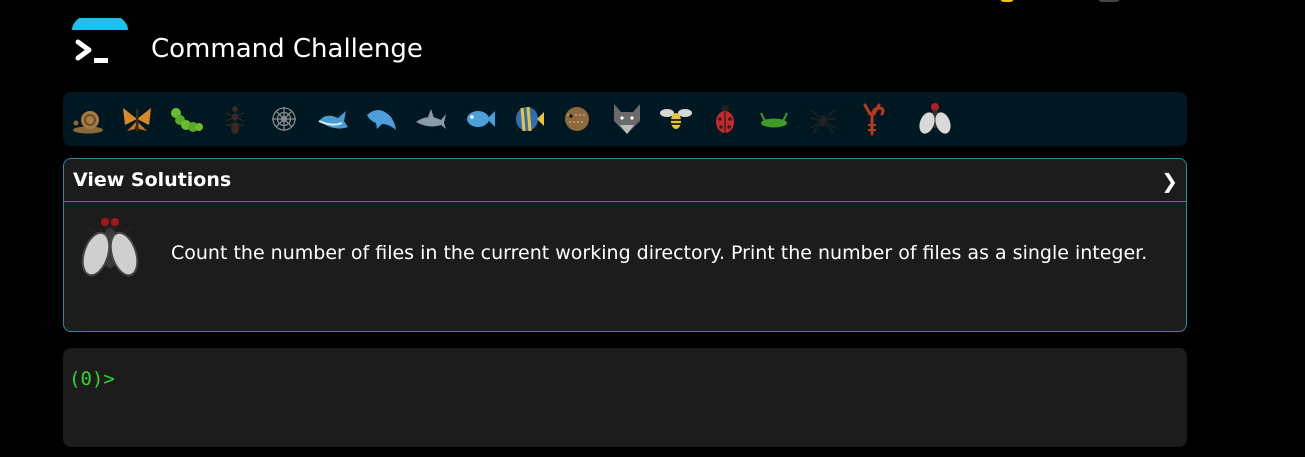  Describe the element at coordinates (872, 119) in the screenshot. I see `scorpion-icon` at that location.